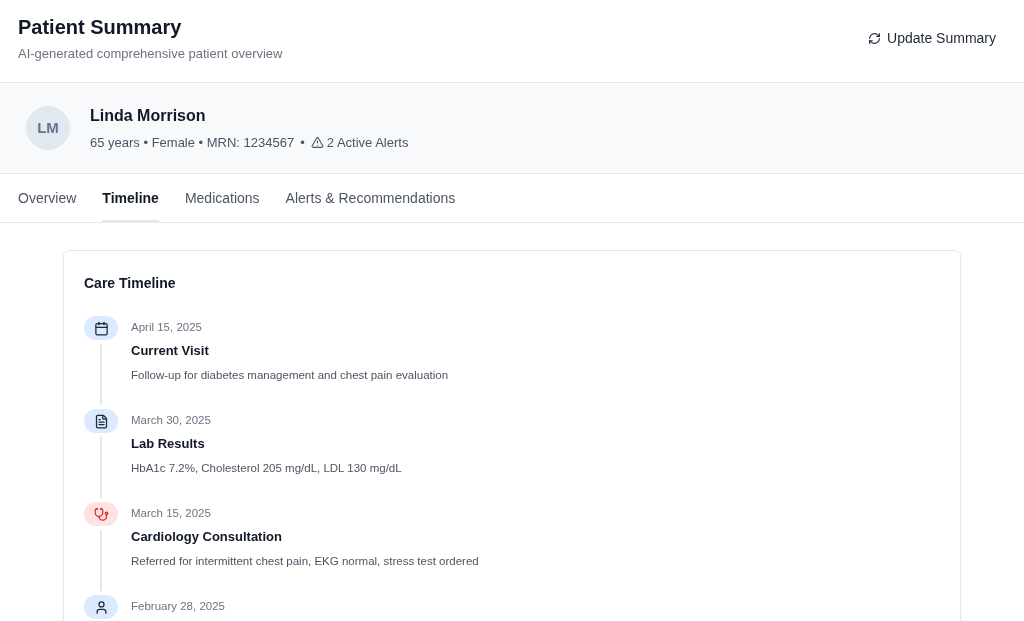  Describe the element at coordinates (171, 420) in the screenshot. I see `event-date: March 30, 2025` at that location.